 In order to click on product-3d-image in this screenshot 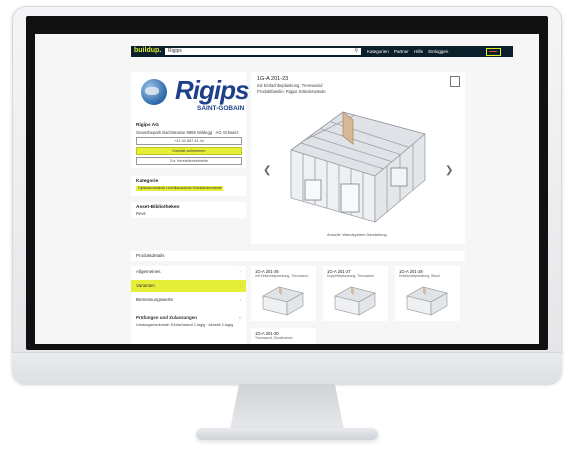, I will do `click(358, 167)`.